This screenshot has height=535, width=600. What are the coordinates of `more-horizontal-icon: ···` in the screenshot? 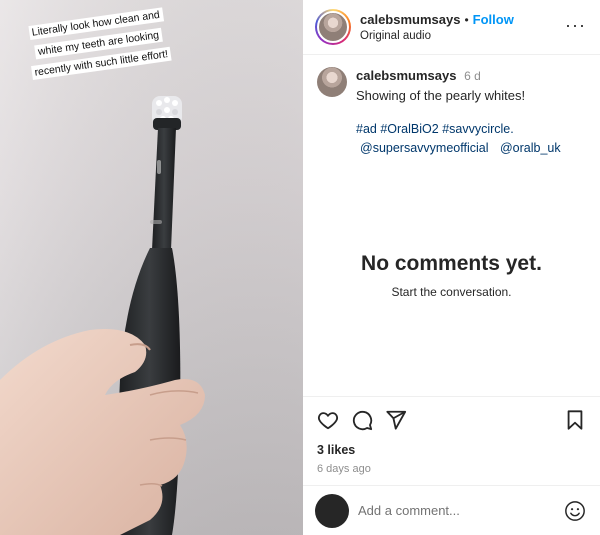 It's located at (575, 25).